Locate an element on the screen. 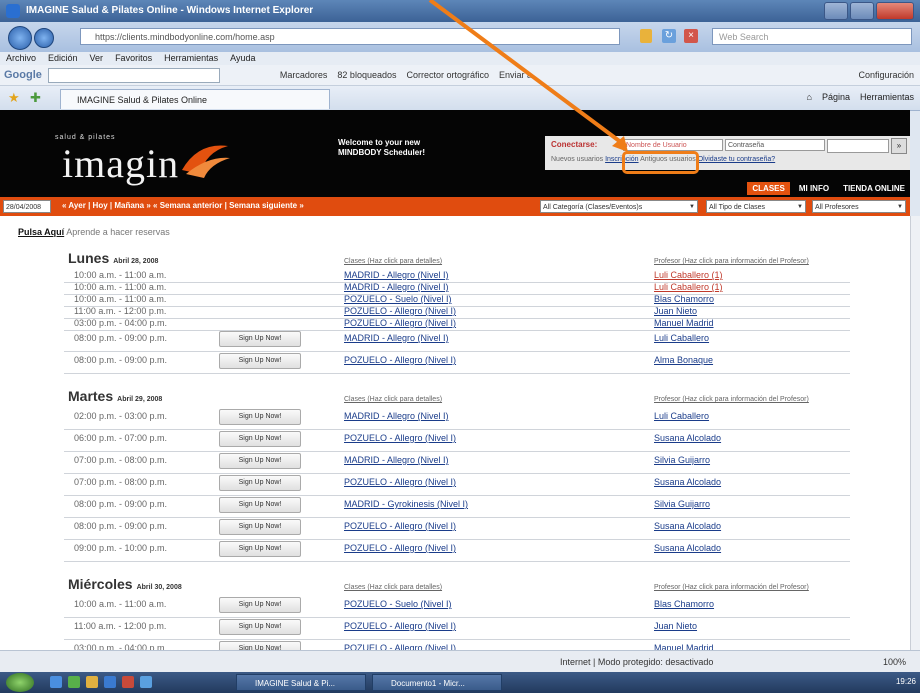  spellcheck-button: Corrector ortográfico is located at coordinates (447, 75).